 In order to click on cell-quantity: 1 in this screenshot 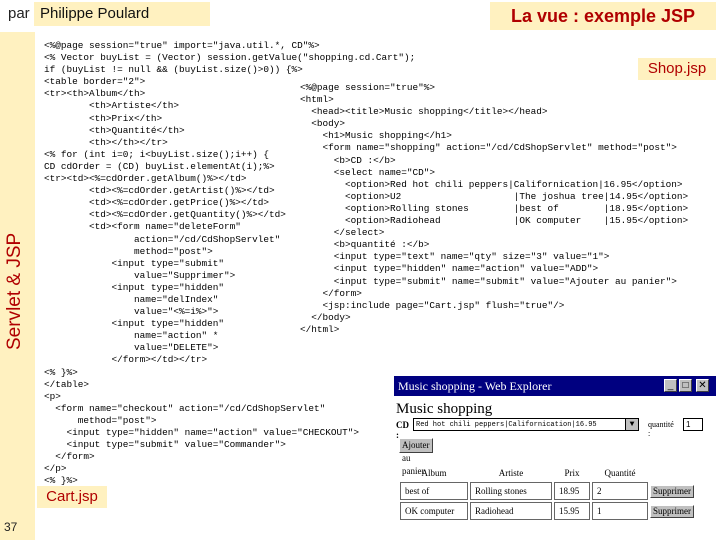, I will do `click(620, 511)`.